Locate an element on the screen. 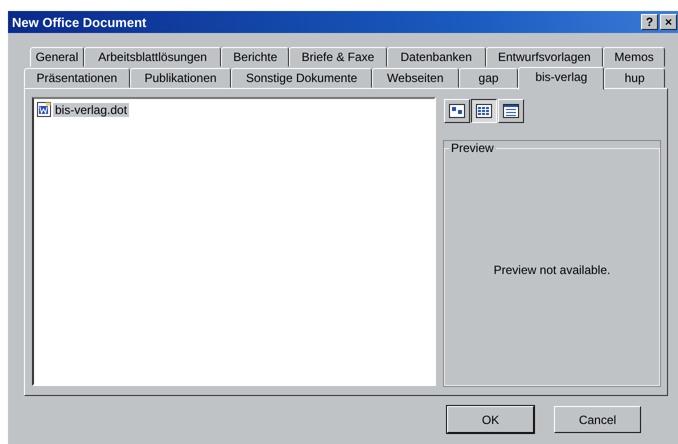 This screenshot has height=444, width=678. tab: Entwurfsvorlagen is located at coordinates (545, 57).